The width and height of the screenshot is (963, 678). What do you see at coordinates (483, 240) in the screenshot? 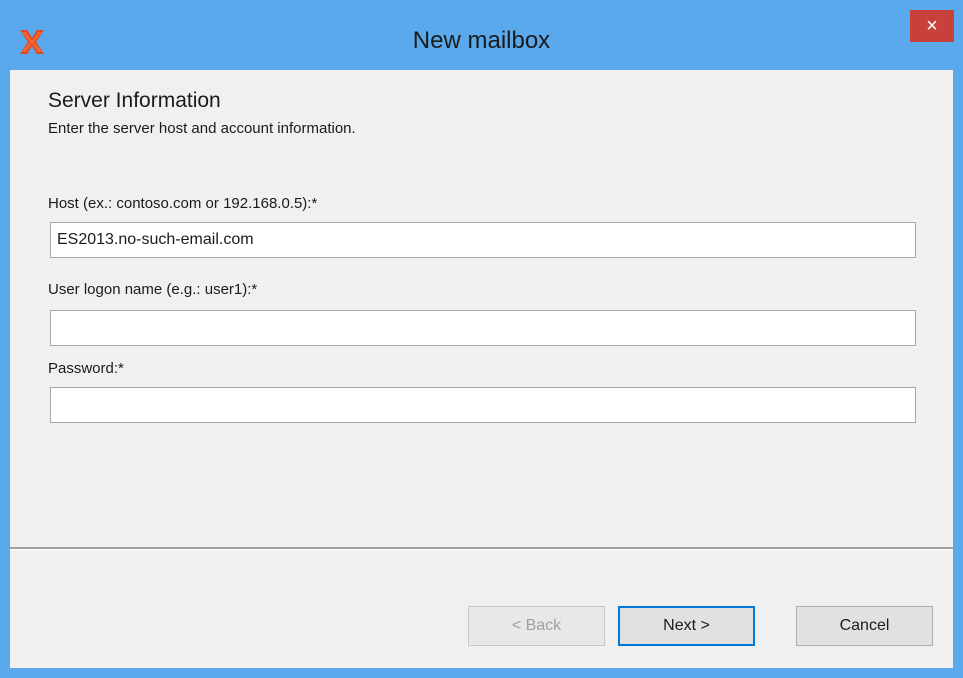
I see `host-input` at bounding box center [483, 240].